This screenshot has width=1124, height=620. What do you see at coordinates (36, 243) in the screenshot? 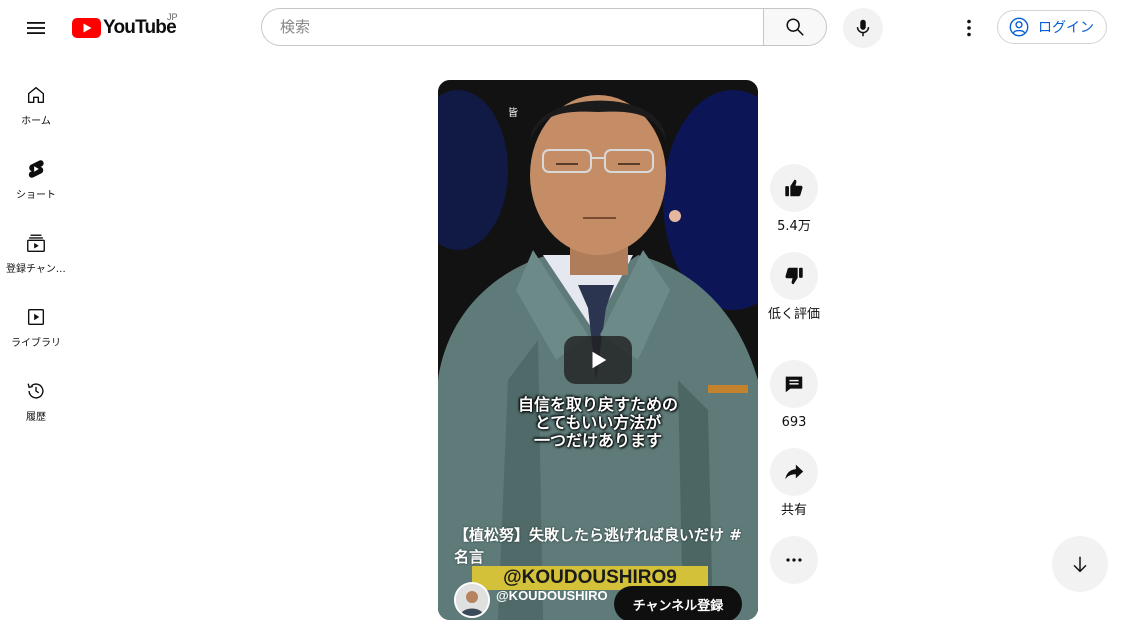
I see `subscriptions-icon` at bounding box center [36, 243].